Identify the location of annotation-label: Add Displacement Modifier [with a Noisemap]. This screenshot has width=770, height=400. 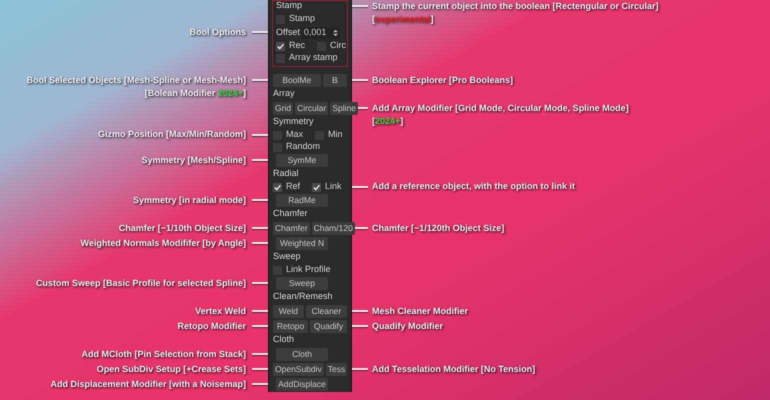
(148, 384).